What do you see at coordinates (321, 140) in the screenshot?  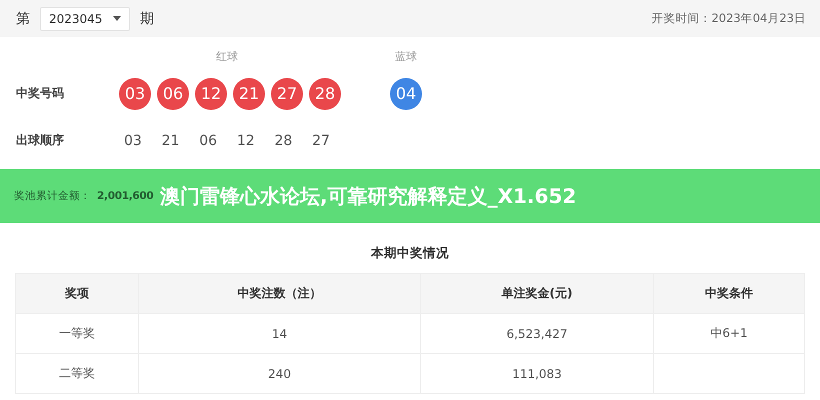 I see `order-number: 27` at bounding box center [321, 140].